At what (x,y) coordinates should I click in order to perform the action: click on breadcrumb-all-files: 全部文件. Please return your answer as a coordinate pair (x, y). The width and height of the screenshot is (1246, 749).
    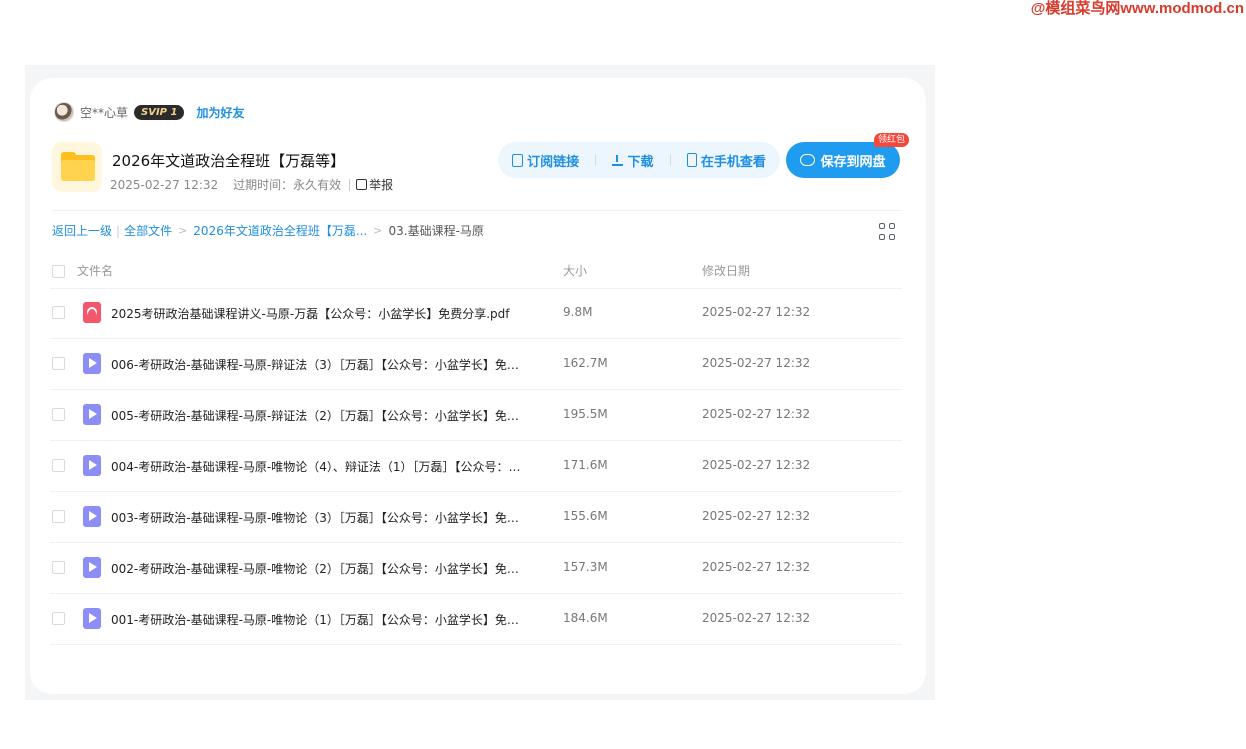
    Looking at the image, I should click on (148, 230).